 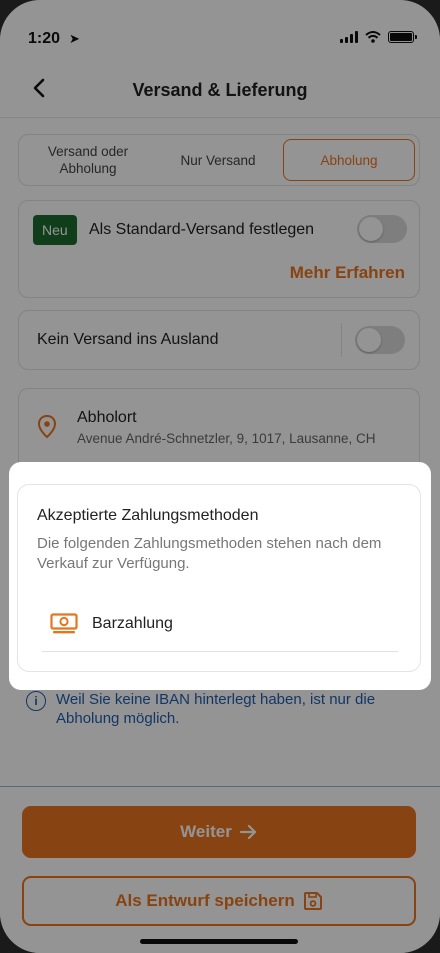 I want to click on payment-method-cash: Barzahlung, so click(x=111, y=624).